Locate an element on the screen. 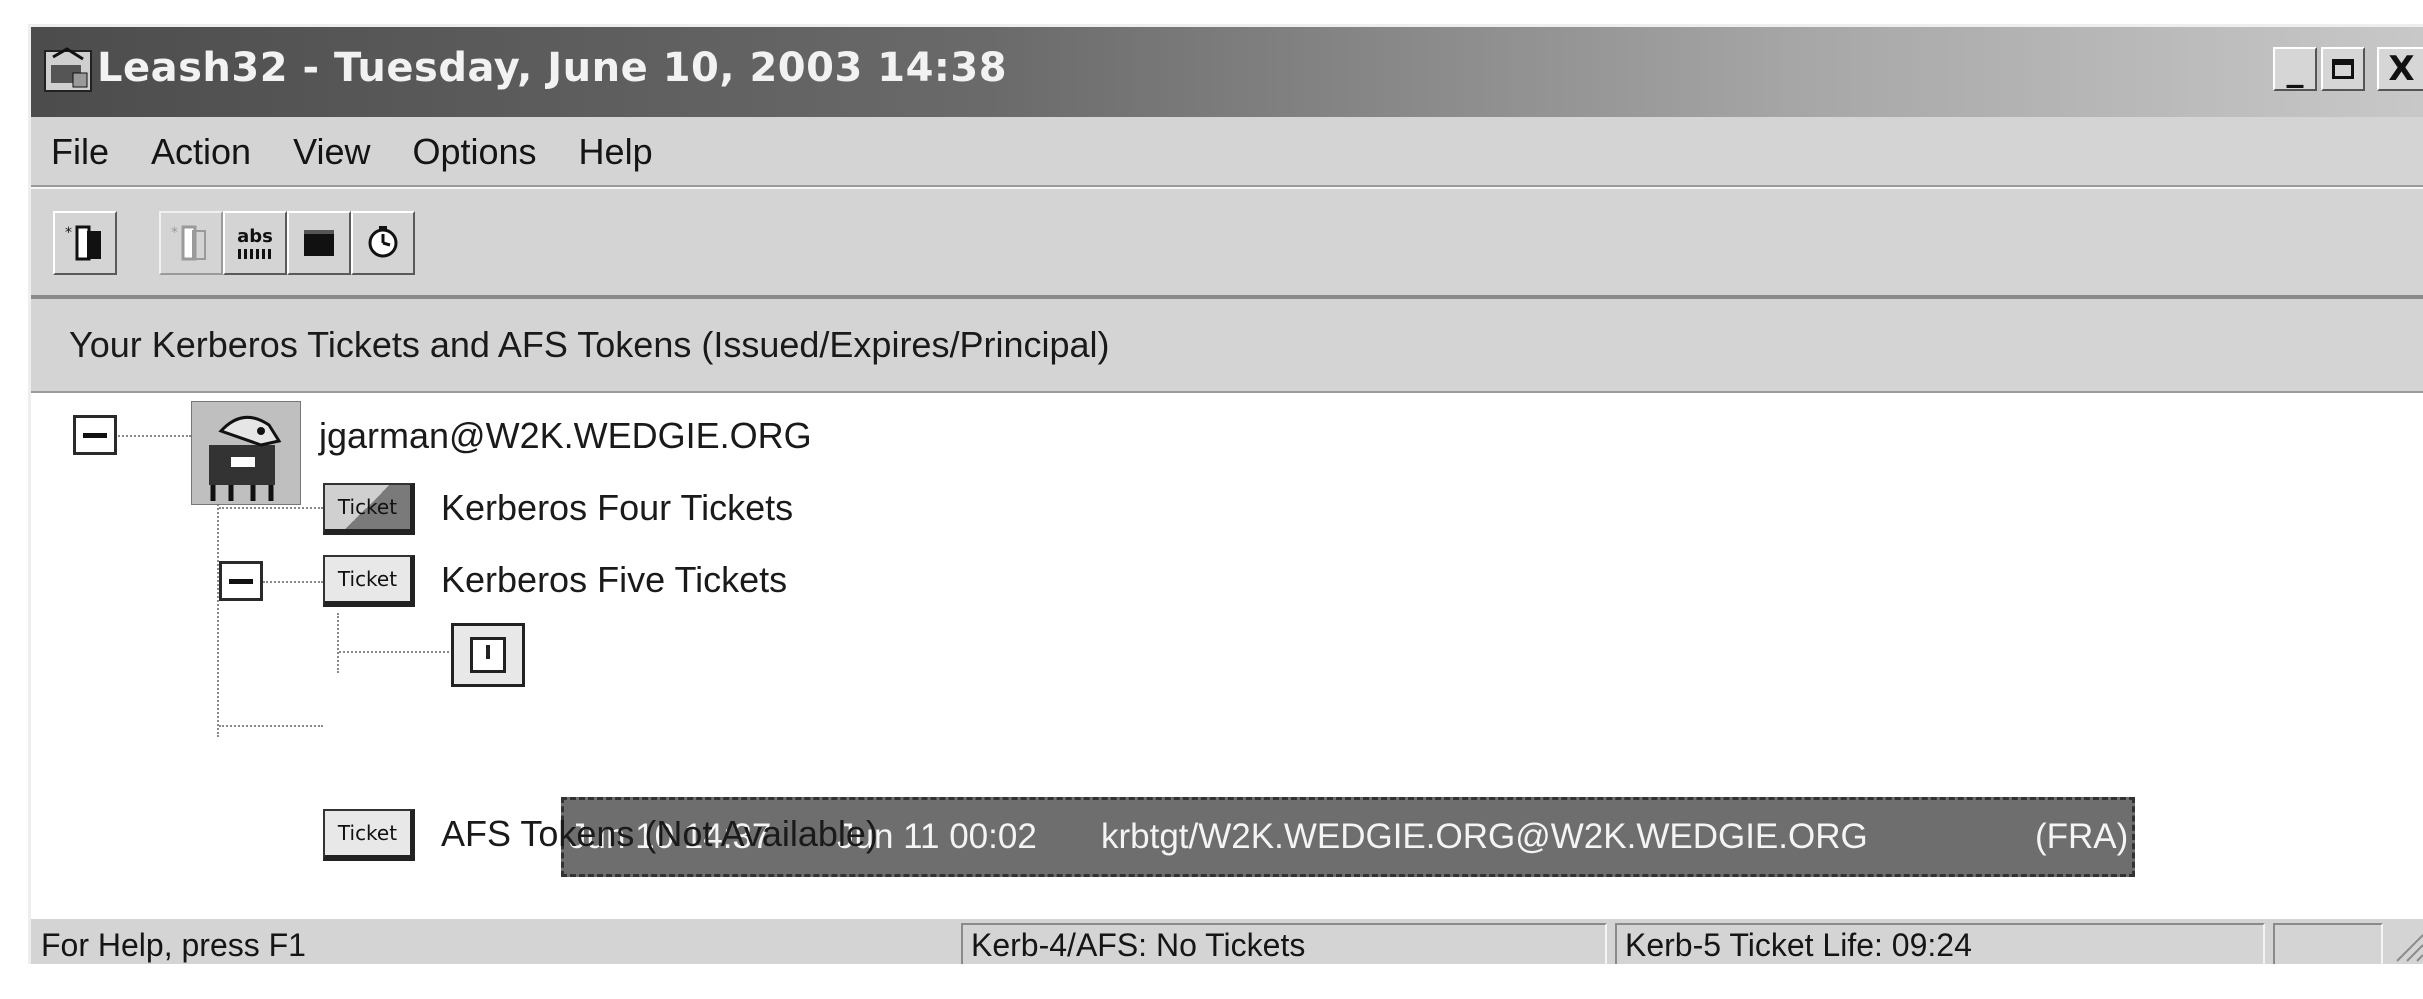  status-krb5: Kerb-5 Ticket Life: 09:24 is located at coordinates (1940, 943).